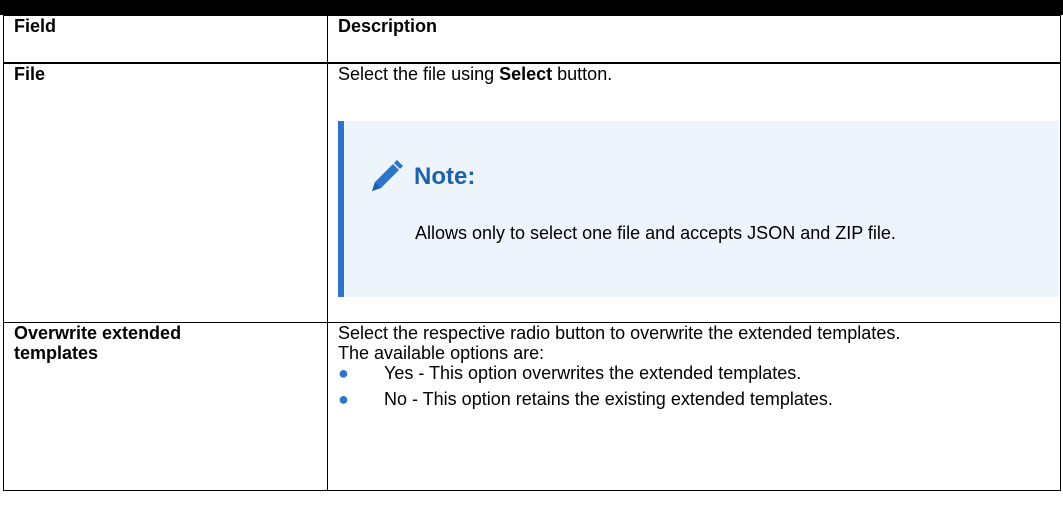  I want to click on options-intro: The available options are:, so click(441, 353).